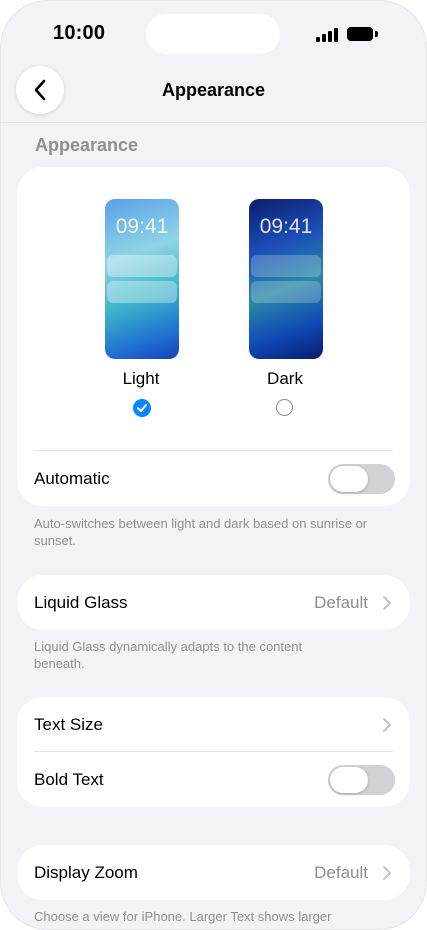 This screenshot has height=930, width=427. What do you see at coordinates (327, 35) in the screenshot?
I see `cellular-signal-icon` at bounding box center [327, 35].